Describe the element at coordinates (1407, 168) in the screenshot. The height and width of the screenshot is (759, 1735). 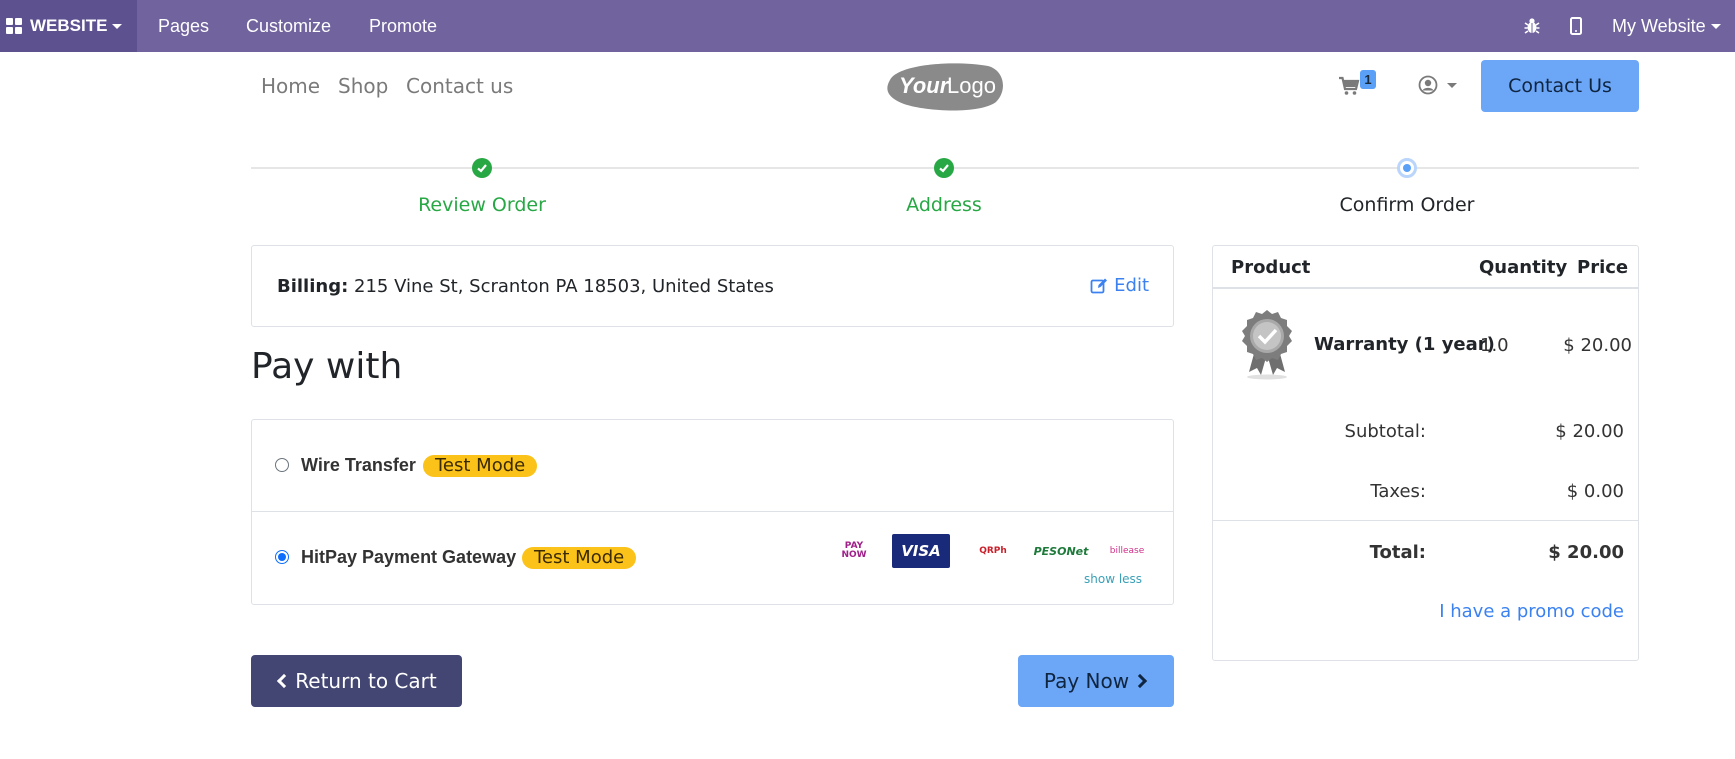
I see `step-confirm-order-dot-icon` at that location.